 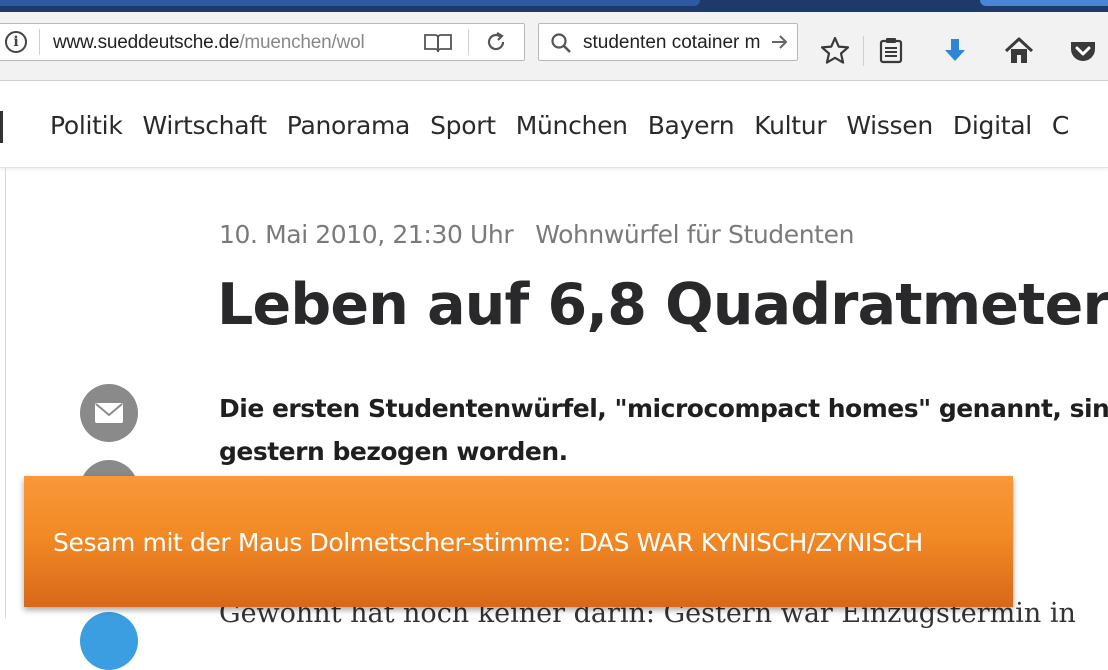 What do you see at coordinates (561, 43) in the screenshot?
I see `search-icon` at bounding box center [561, 43].